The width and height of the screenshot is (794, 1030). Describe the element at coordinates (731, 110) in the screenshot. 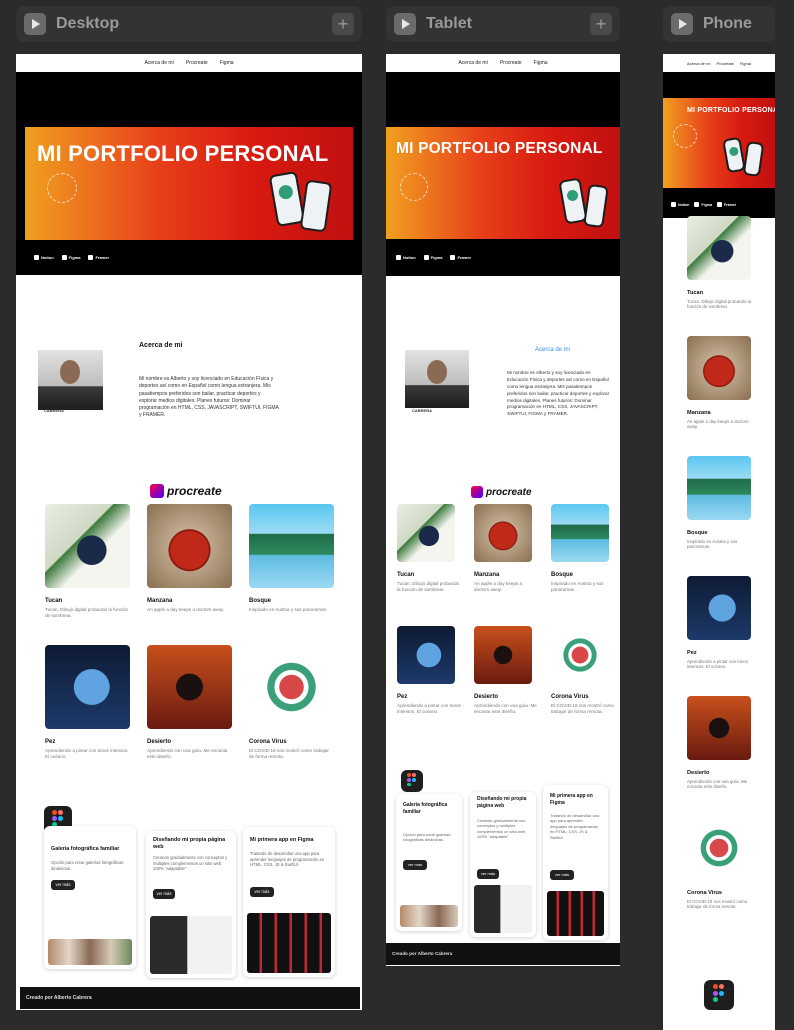

I see `hero-title: MI PORTFOLIO PERSONAL` at that location.